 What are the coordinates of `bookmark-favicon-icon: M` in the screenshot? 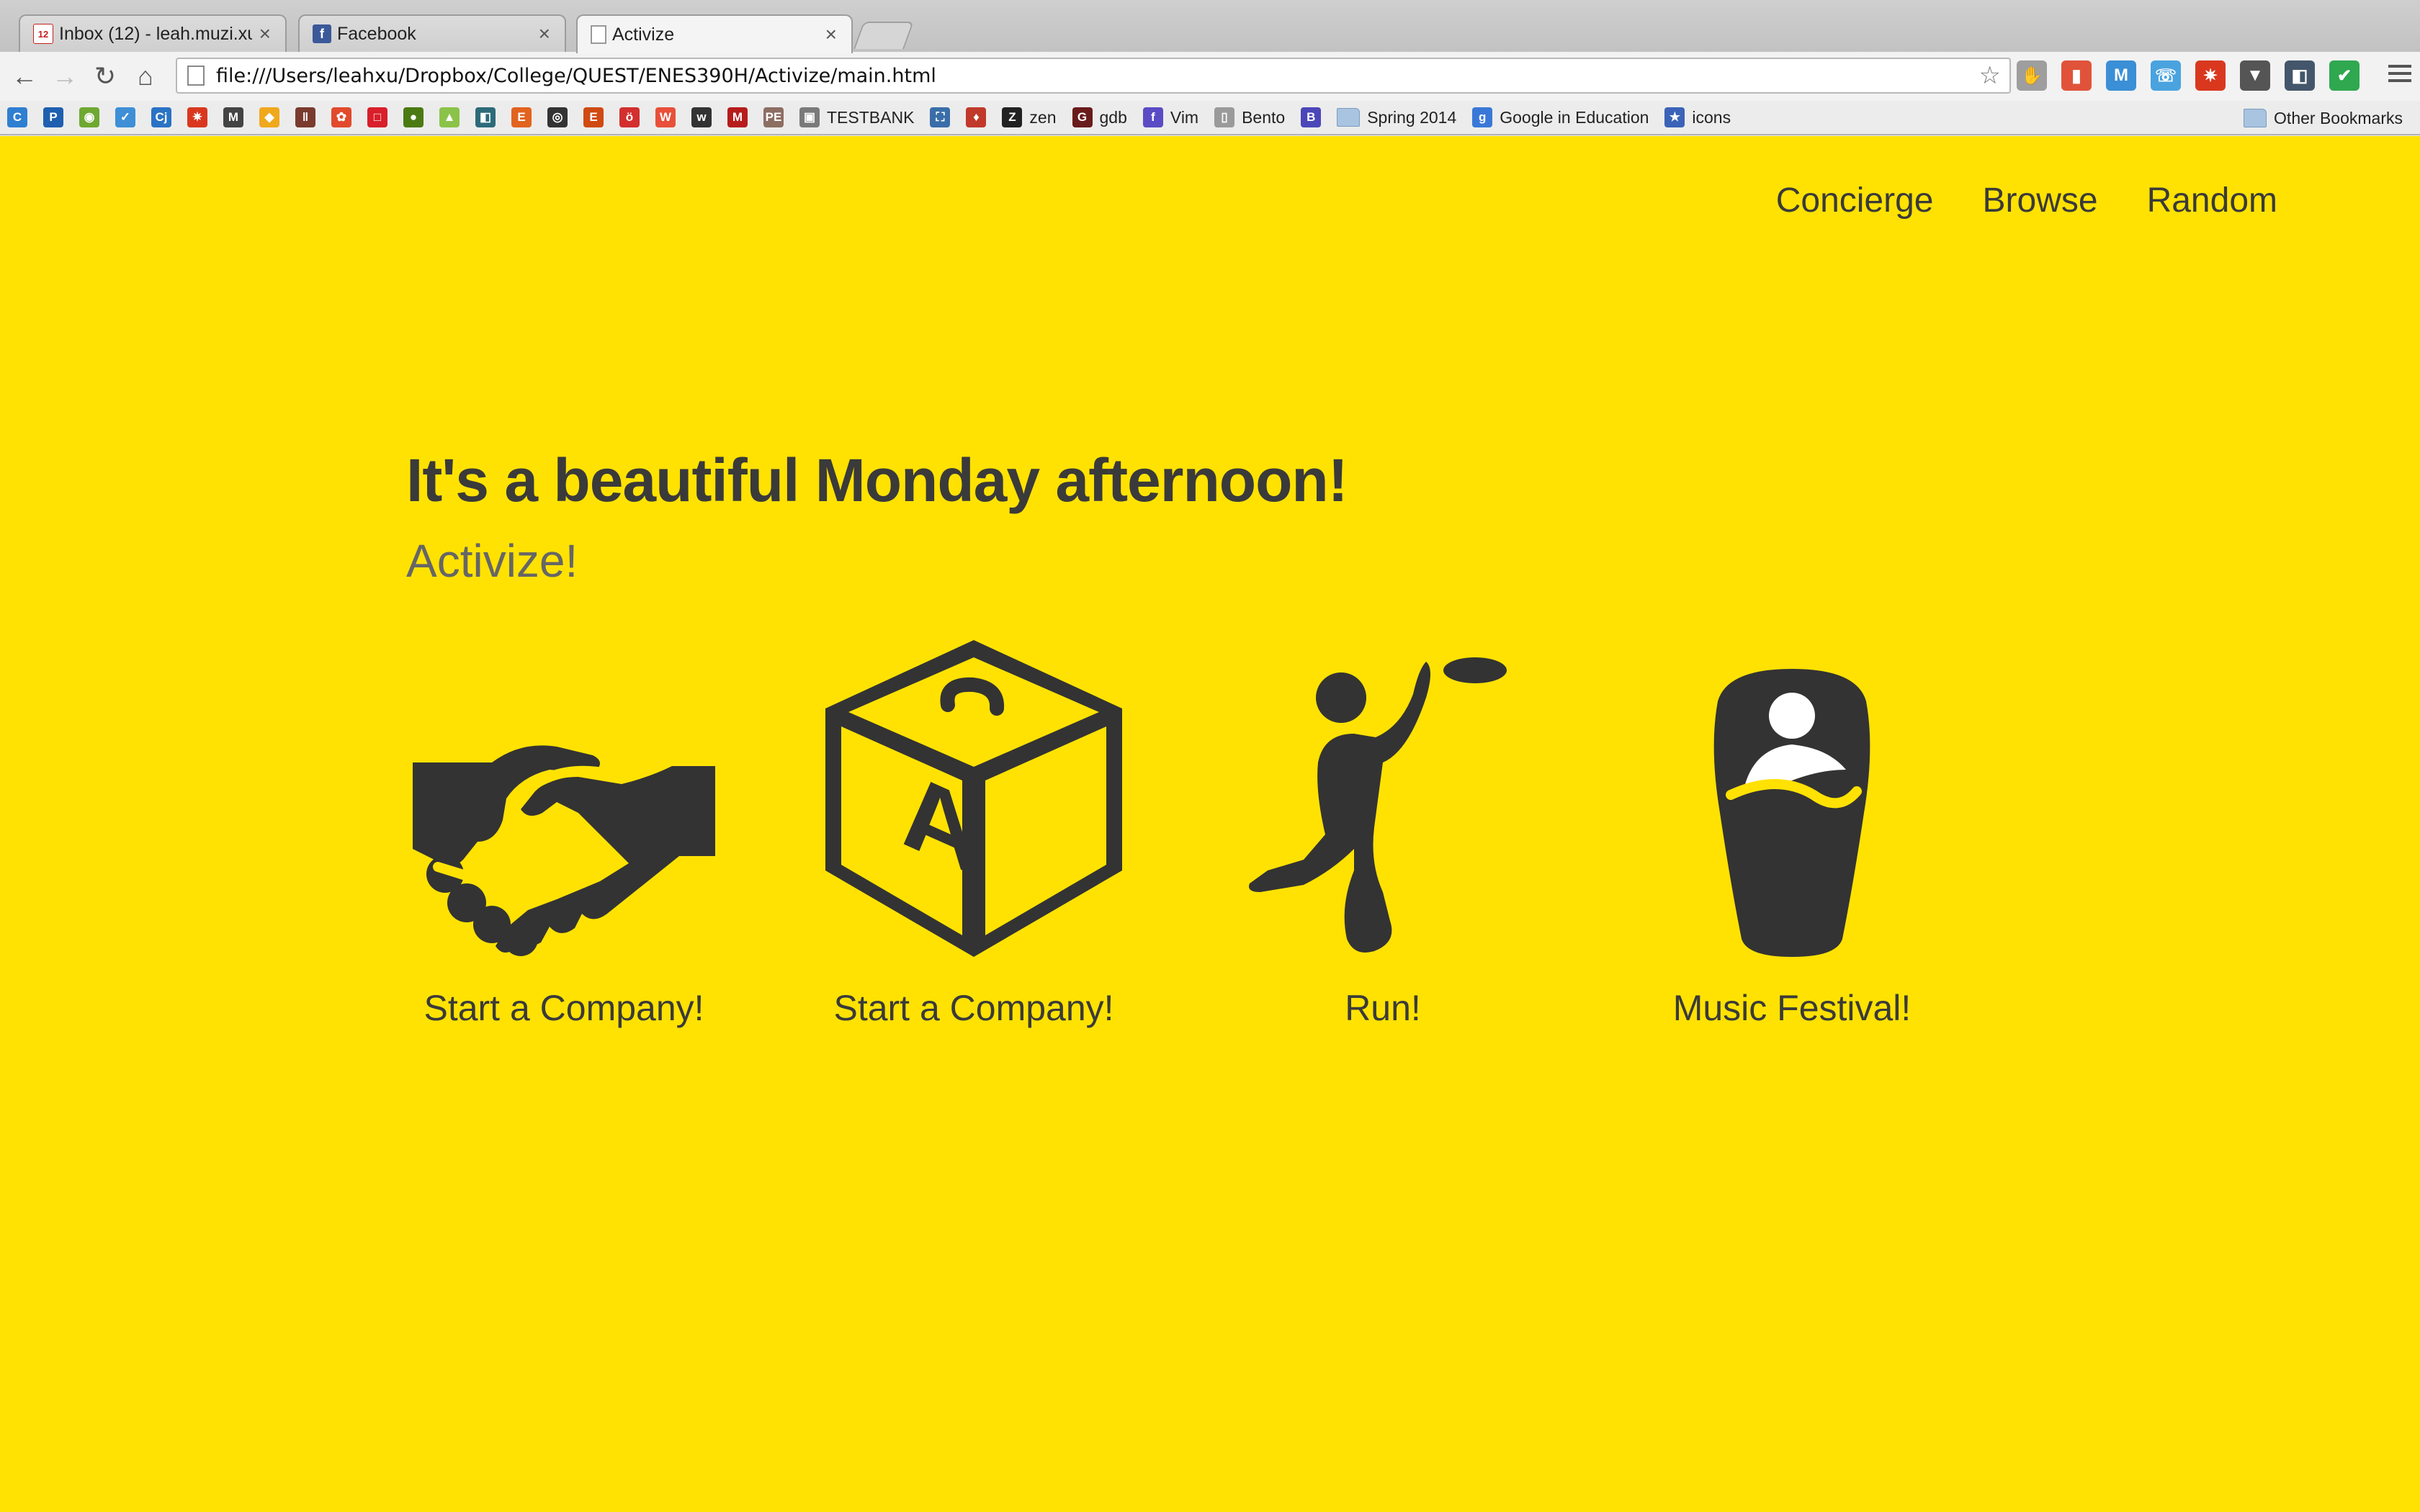 It's located at (737, 117).